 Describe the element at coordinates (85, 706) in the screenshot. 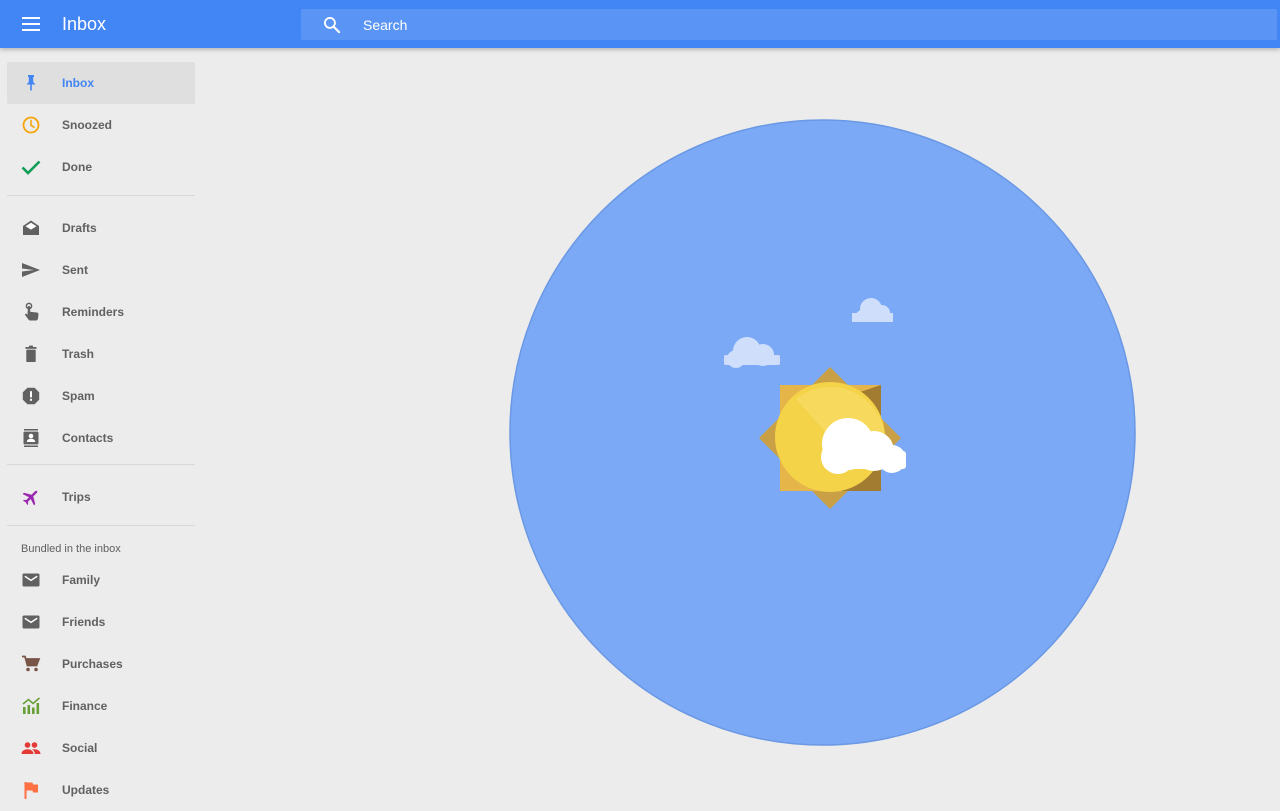

I see `sidebar-item-label: Finance` at that location.